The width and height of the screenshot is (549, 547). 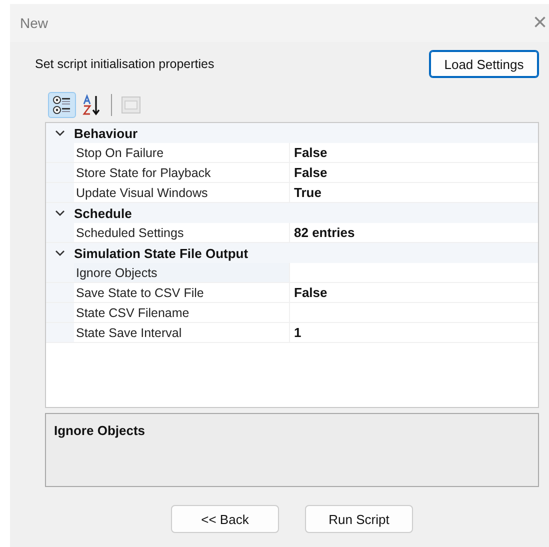 I want to click on categorized-icon, so click(x=62, y=105).